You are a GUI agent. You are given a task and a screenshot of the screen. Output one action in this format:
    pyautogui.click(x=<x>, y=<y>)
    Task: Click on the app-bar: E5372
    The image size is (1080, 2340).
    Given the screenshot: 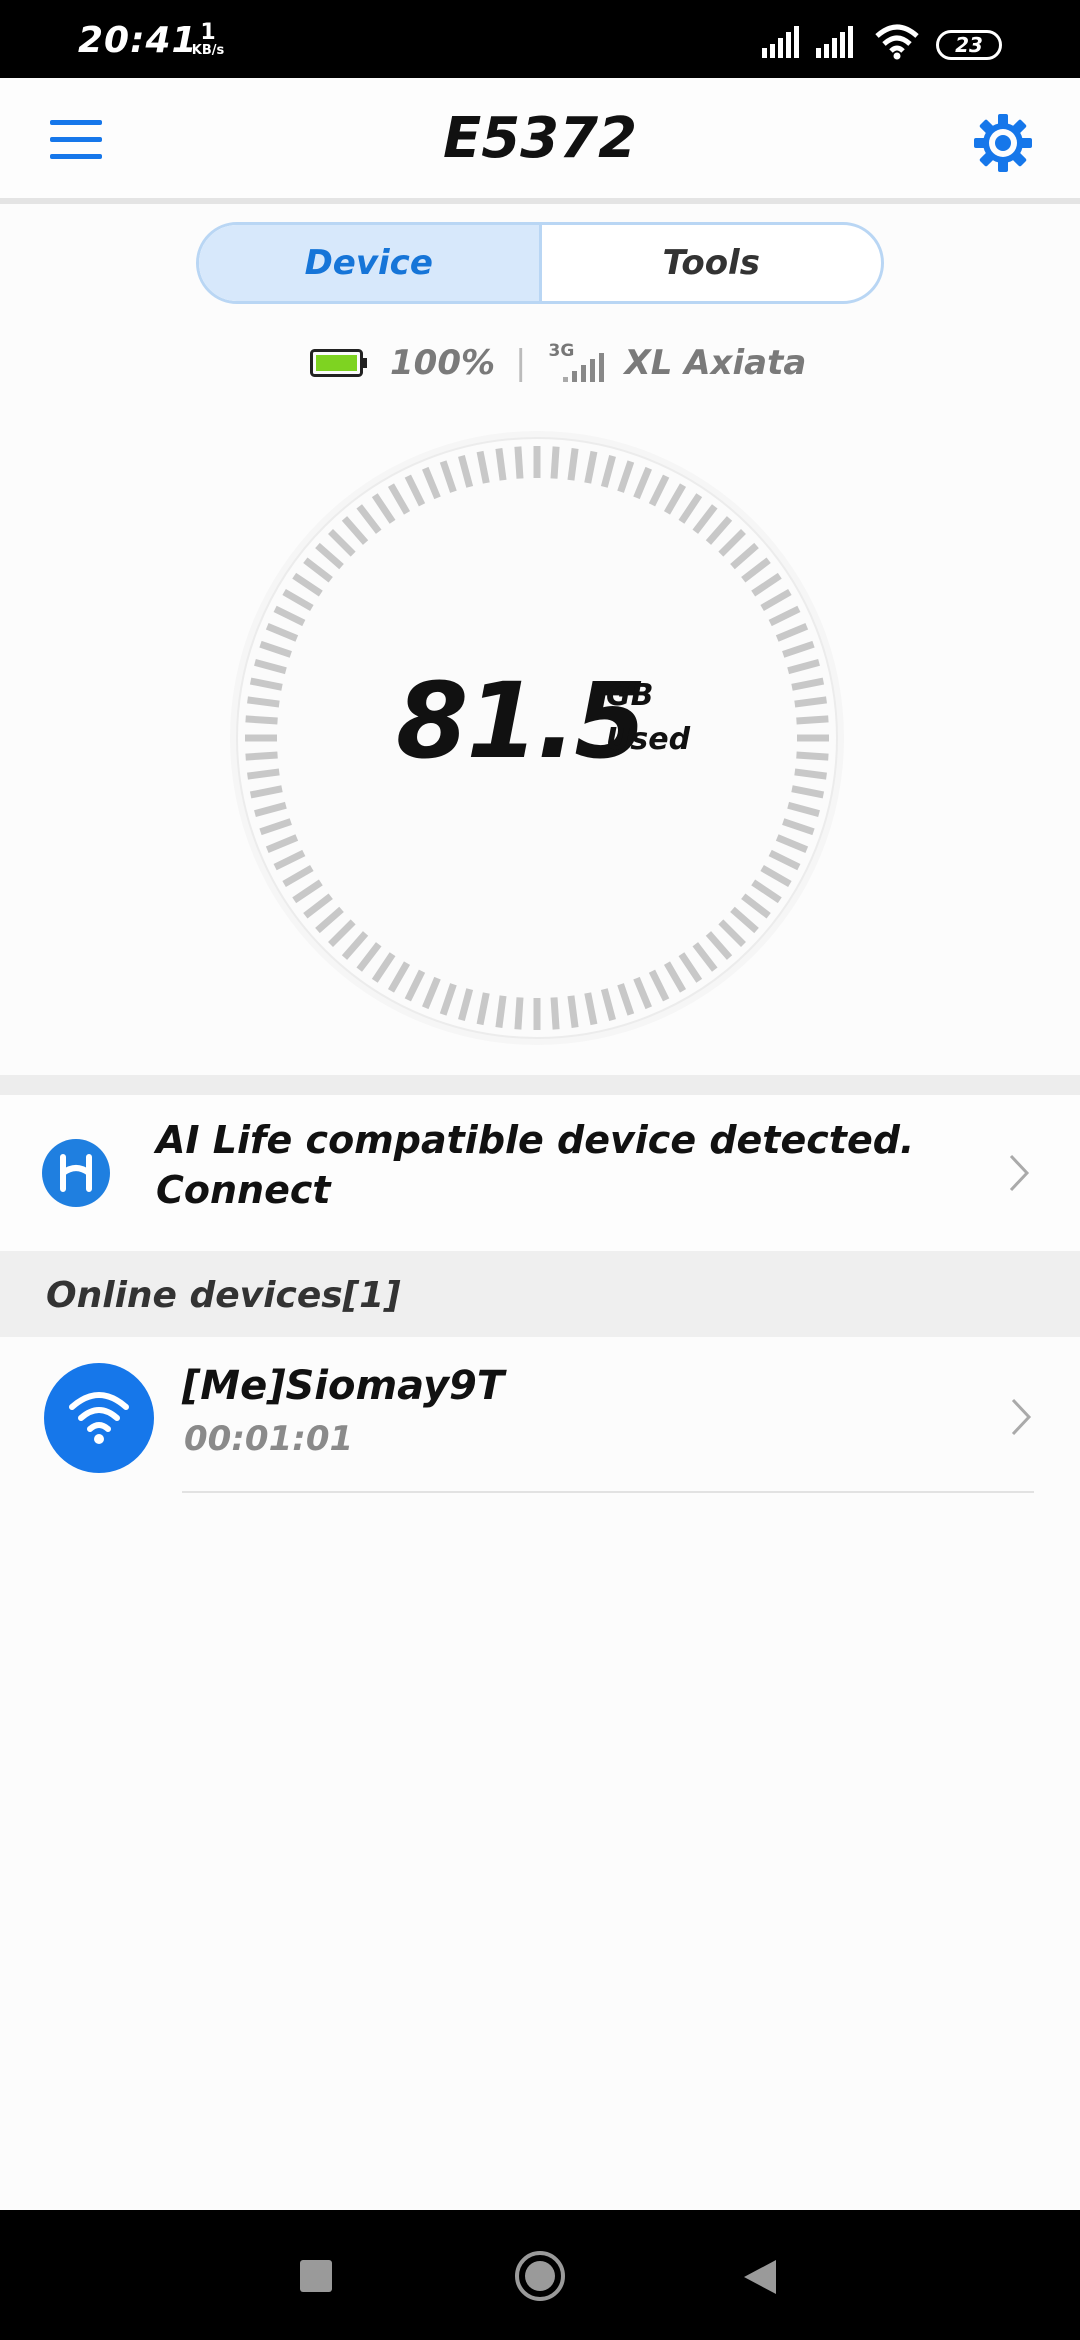 What is the action you would take?
    pyautogui.click(x=540, y=141)
    